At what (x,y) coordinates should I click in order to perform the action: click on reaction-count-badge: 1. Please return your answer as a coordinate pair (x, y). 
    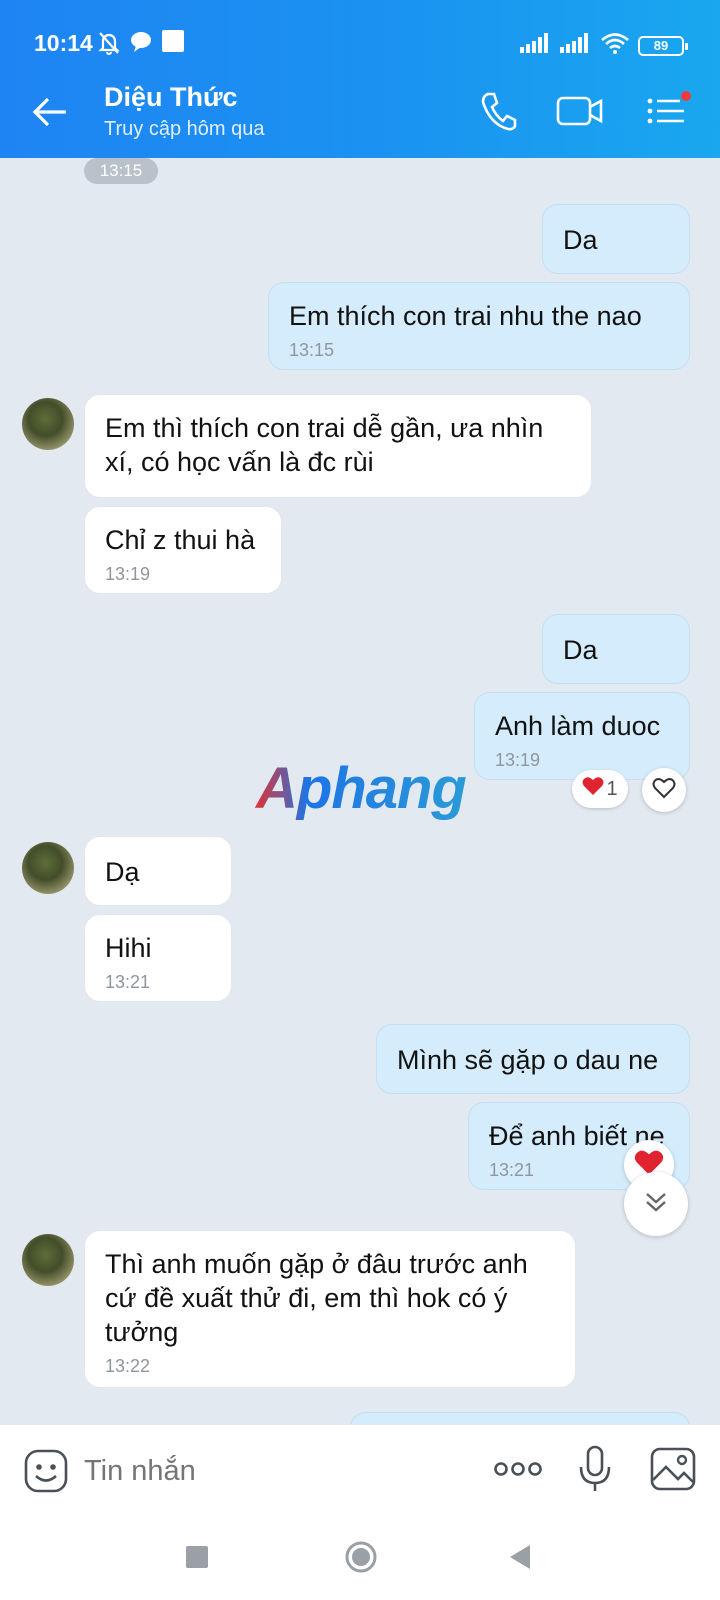
    Looking at the image, I should click on (600, 789).